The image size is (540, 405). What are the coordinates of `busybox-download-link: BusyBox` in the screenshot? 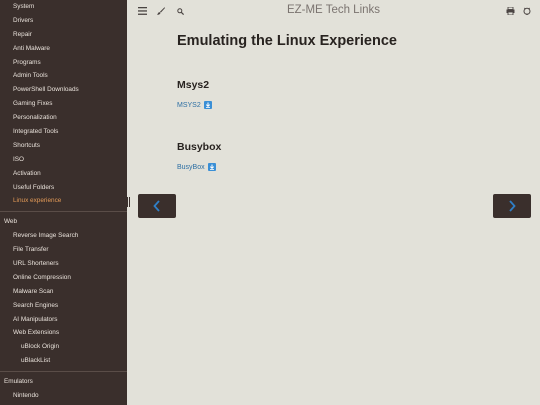 It's located at (196, 167).